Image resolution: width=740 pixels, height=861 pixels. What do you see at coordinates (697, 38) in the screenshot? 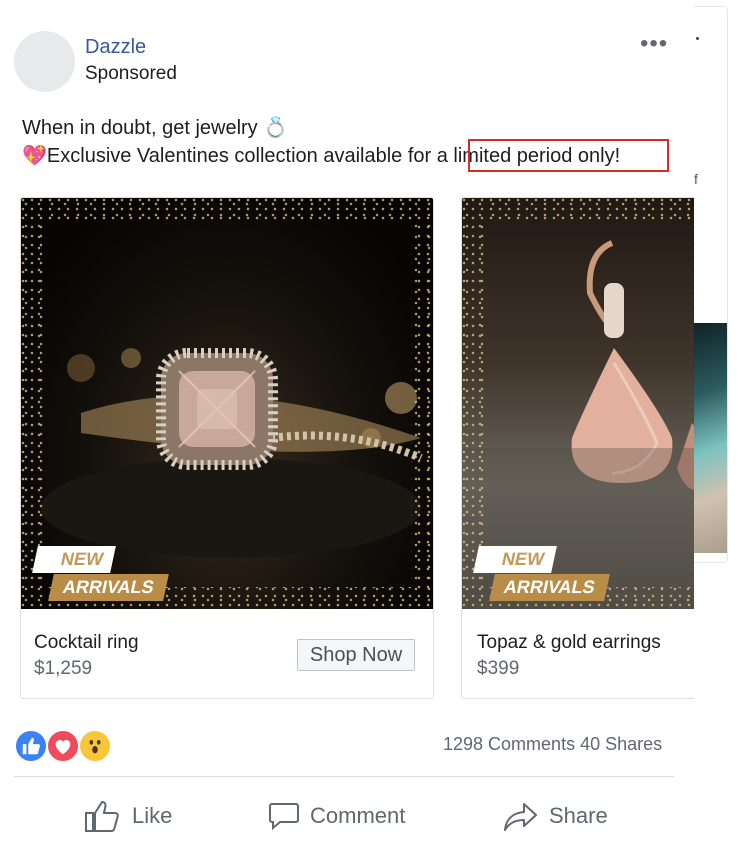
I see `adjacent-more-dot` at bounding box center [697, 38].